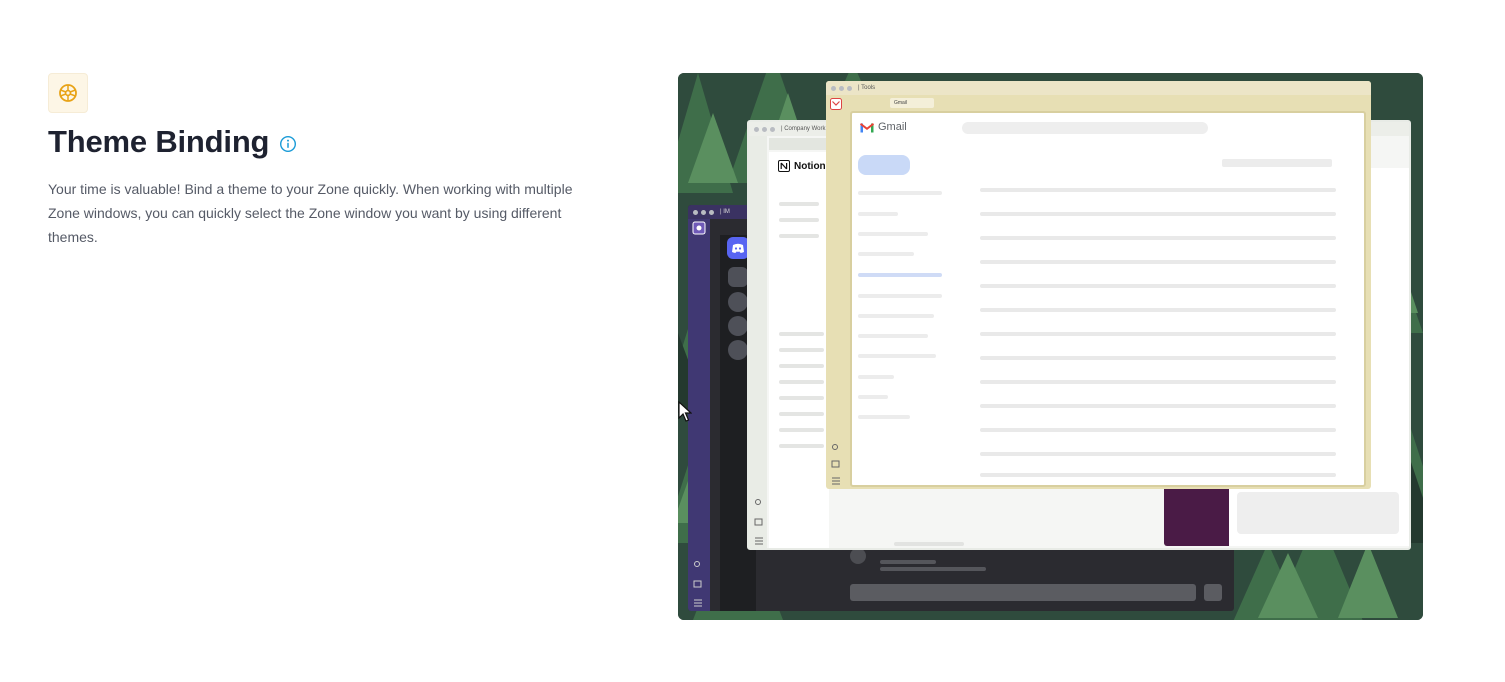  What do you see at coordinates (835, 464) in the screenshot?
I see `tools-sidebar-tools` at bounding box center [835, 464].